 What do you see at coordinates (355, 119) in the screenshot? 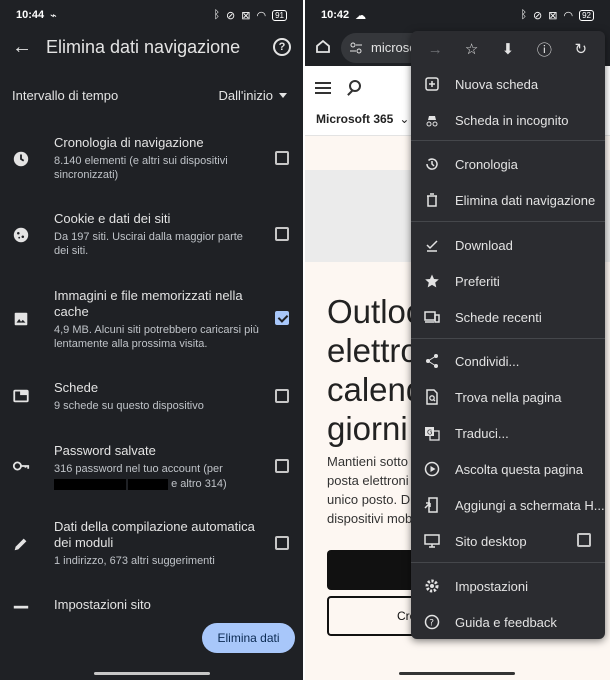
I see `product-name: Microsoft 365` at bounding box center [355, 119].